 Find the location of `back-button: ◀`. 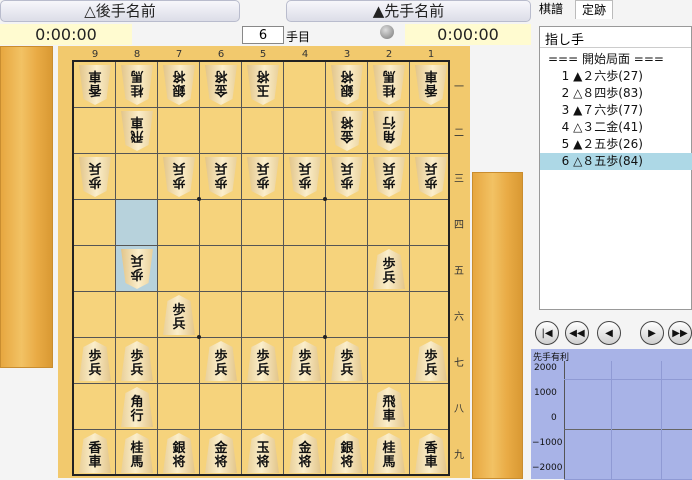

back-button: ◀ is located at coordinates (609, 333).